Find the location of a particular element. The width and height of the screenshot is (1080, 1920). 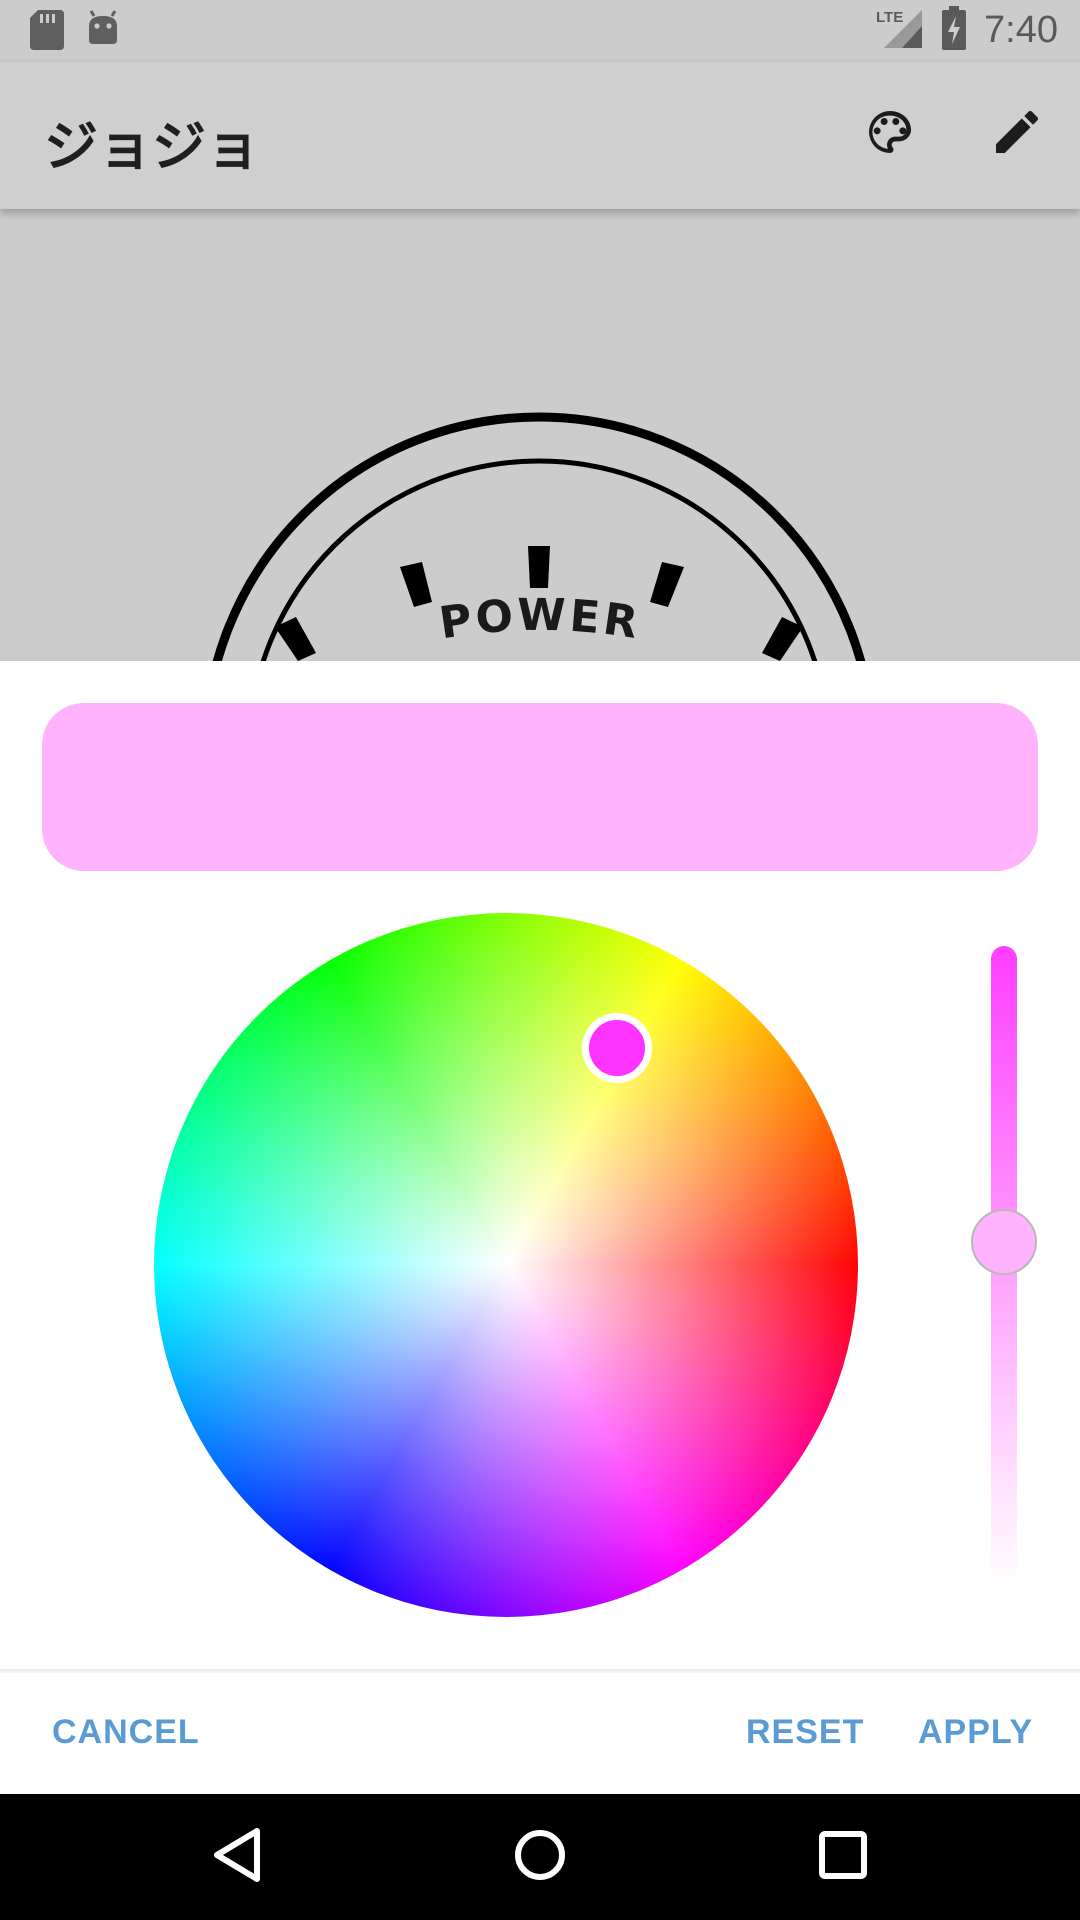

reset-button: RESET is located at coordinates (805, 1732).